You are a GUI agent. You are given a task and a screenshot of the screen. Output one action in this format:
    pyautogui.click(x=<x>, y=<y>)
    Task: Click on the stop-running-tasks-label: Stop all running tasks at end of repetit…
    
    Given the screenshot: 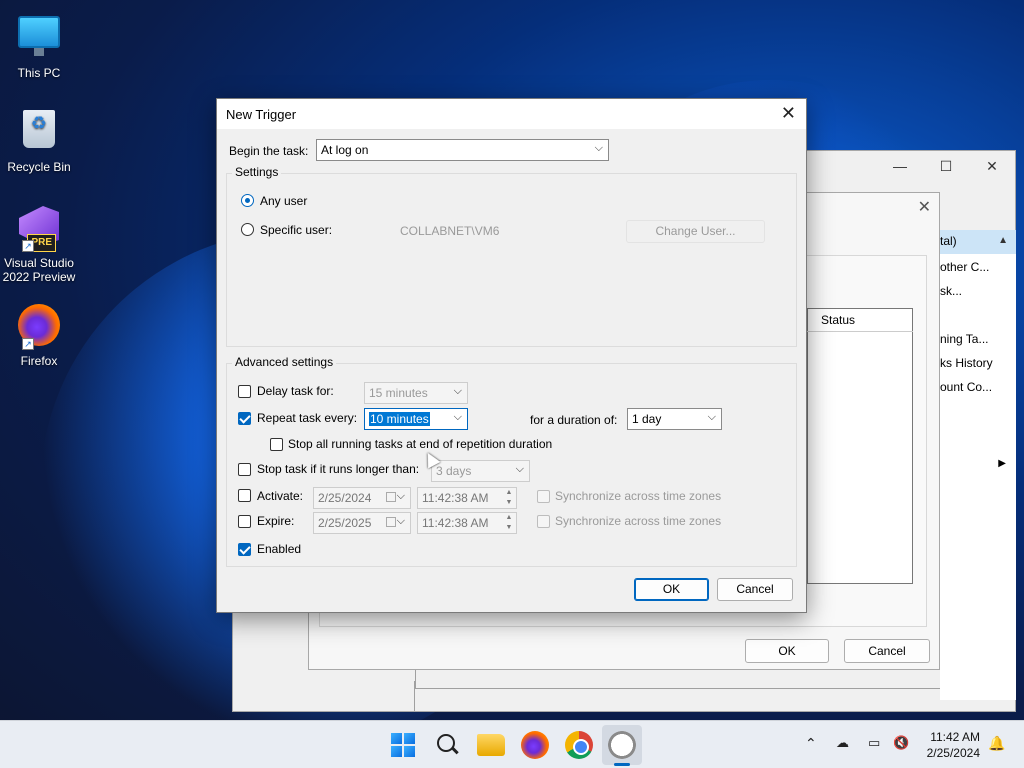 What is the action you would take?
    pyautogui.click(x=420, y=444)
    